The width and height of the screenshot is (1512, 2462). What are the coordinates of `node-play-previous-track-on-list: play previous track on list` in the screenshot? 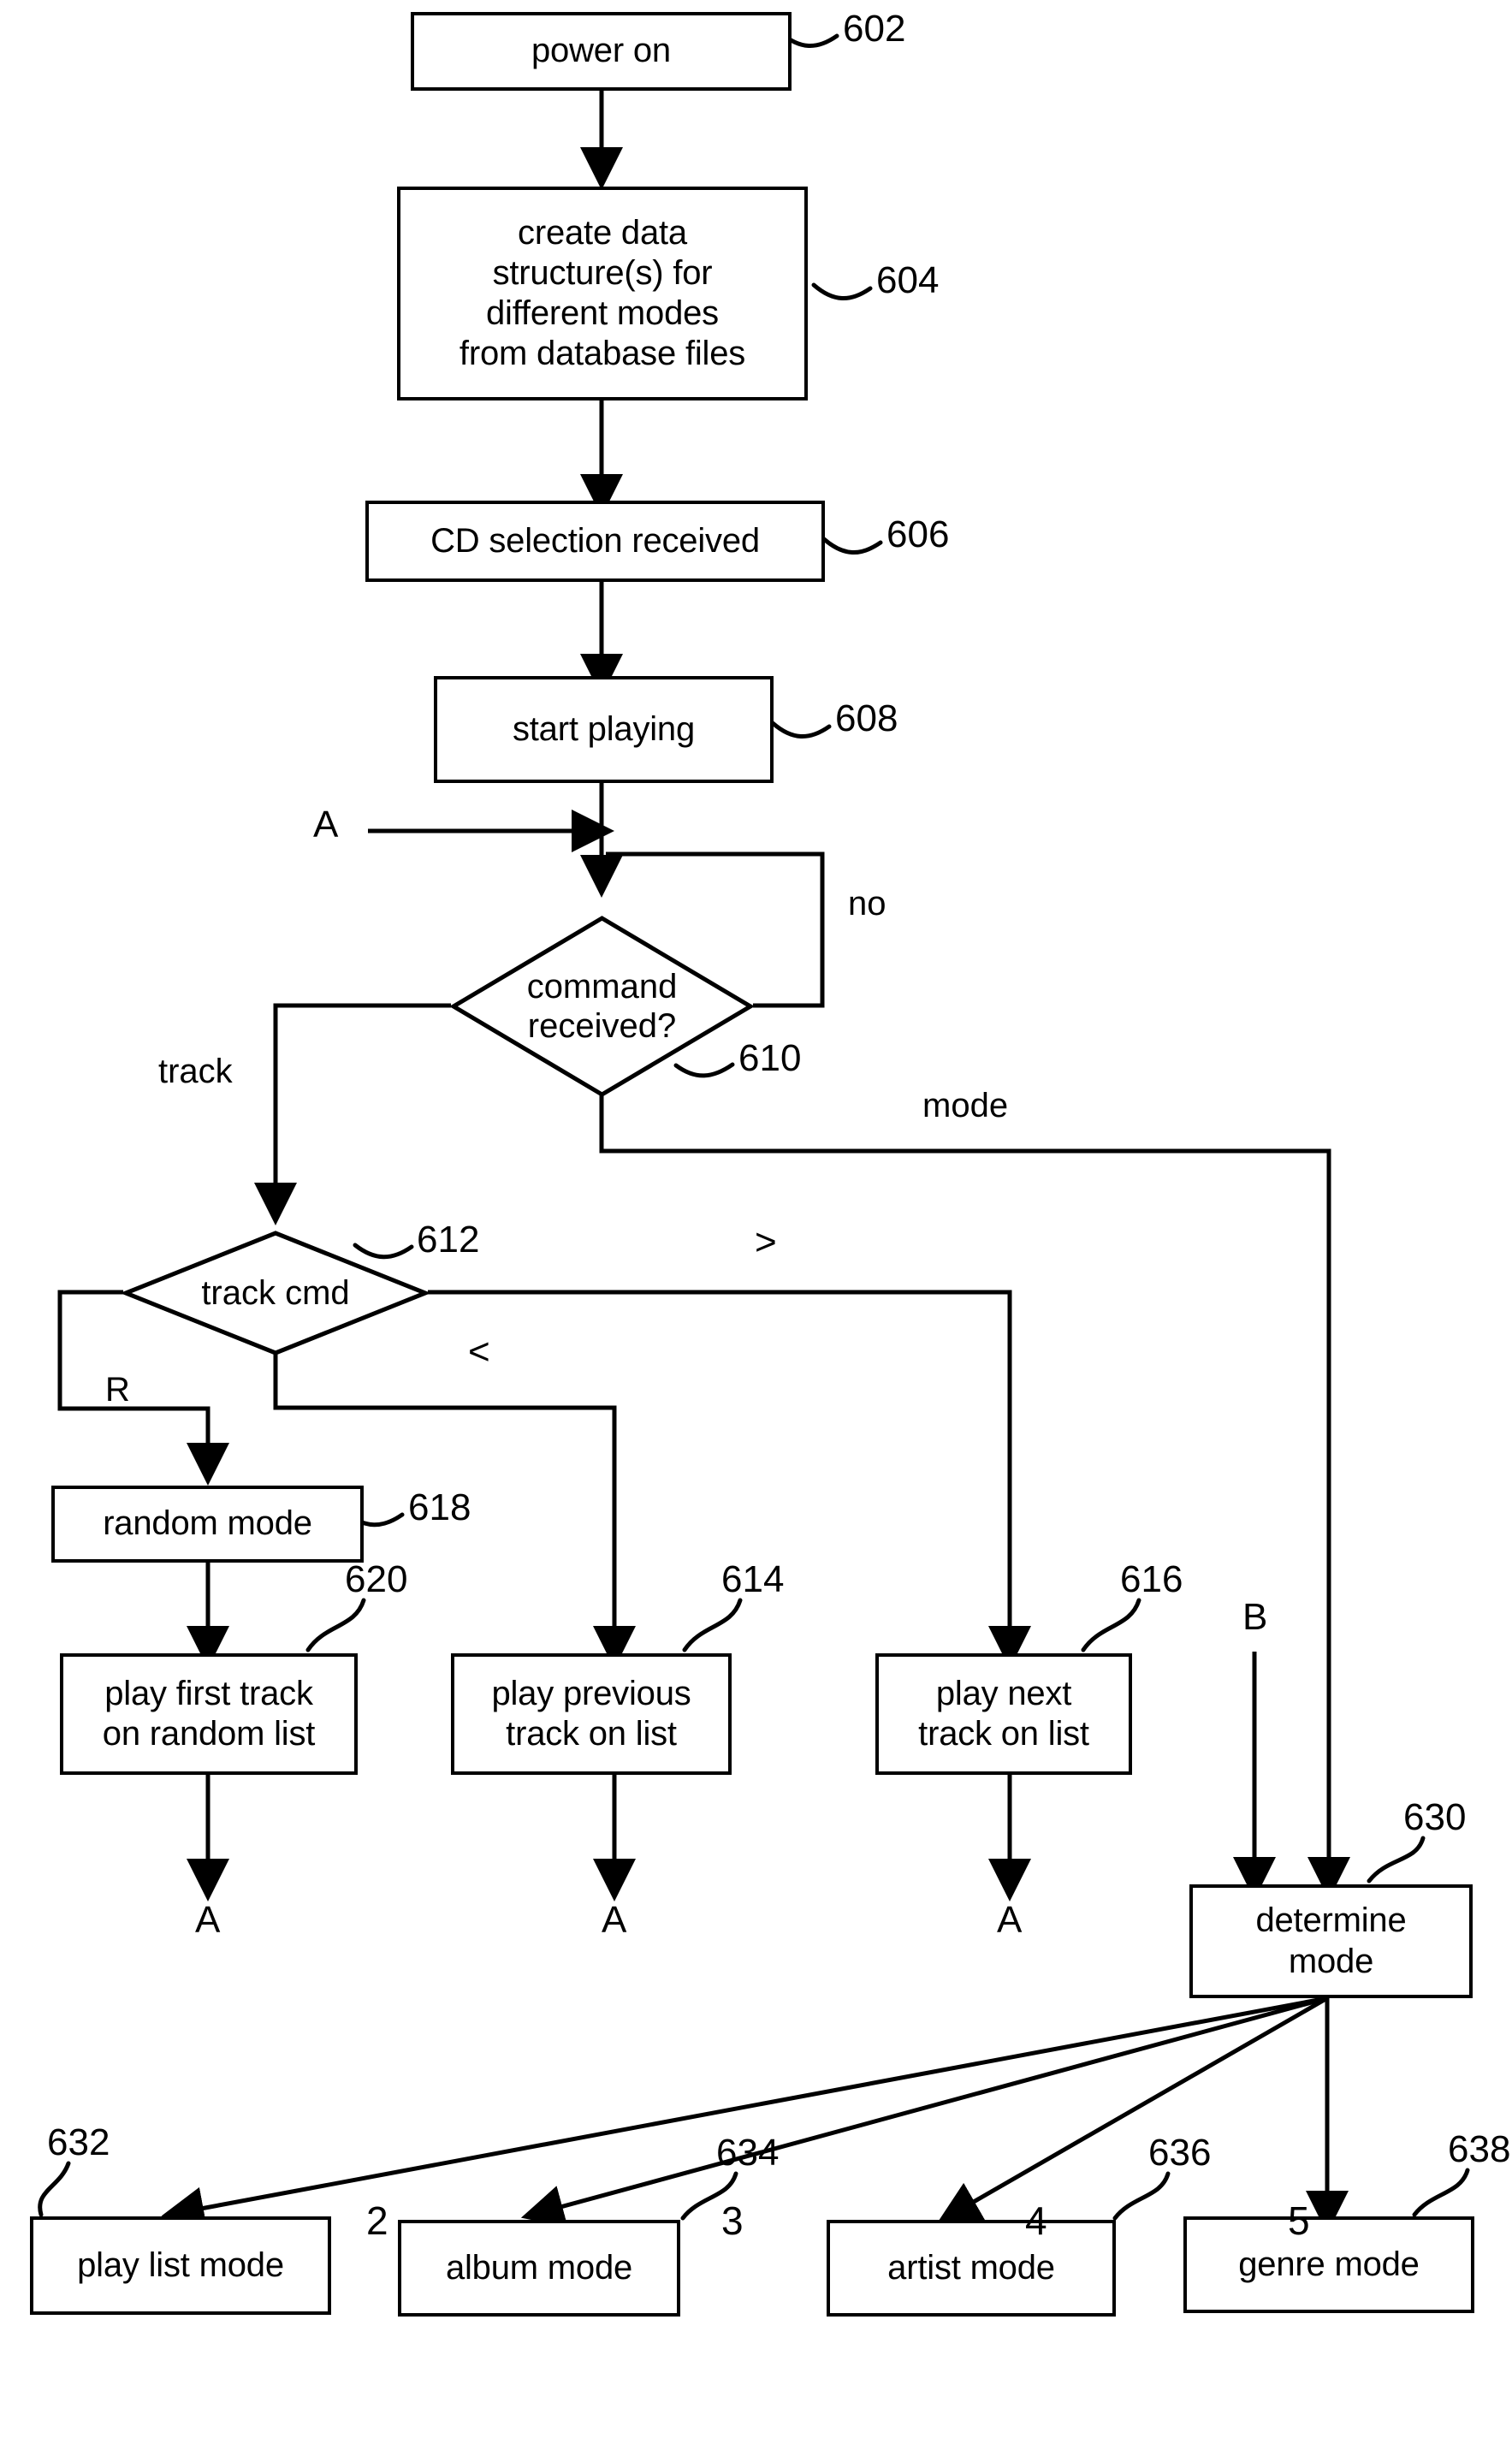 It's located at (591, 1714).